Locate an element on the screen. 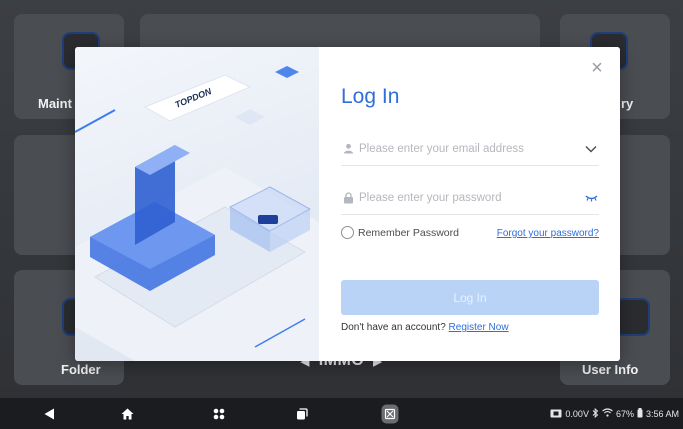 The image size is (683, 429). back-button is located at coordinates (49, 413).